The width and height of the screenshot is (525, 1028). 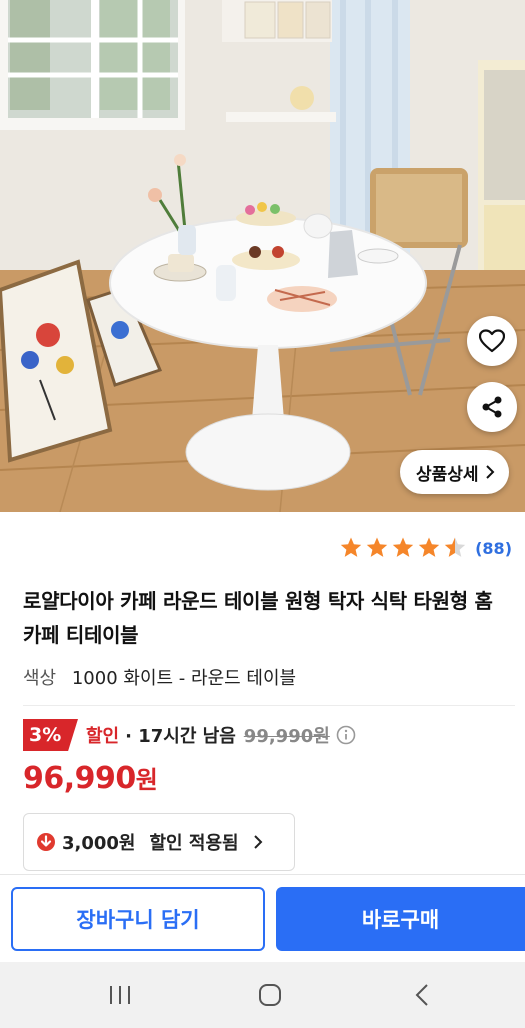 I want to click on back-button, so click(x=422, y=995).